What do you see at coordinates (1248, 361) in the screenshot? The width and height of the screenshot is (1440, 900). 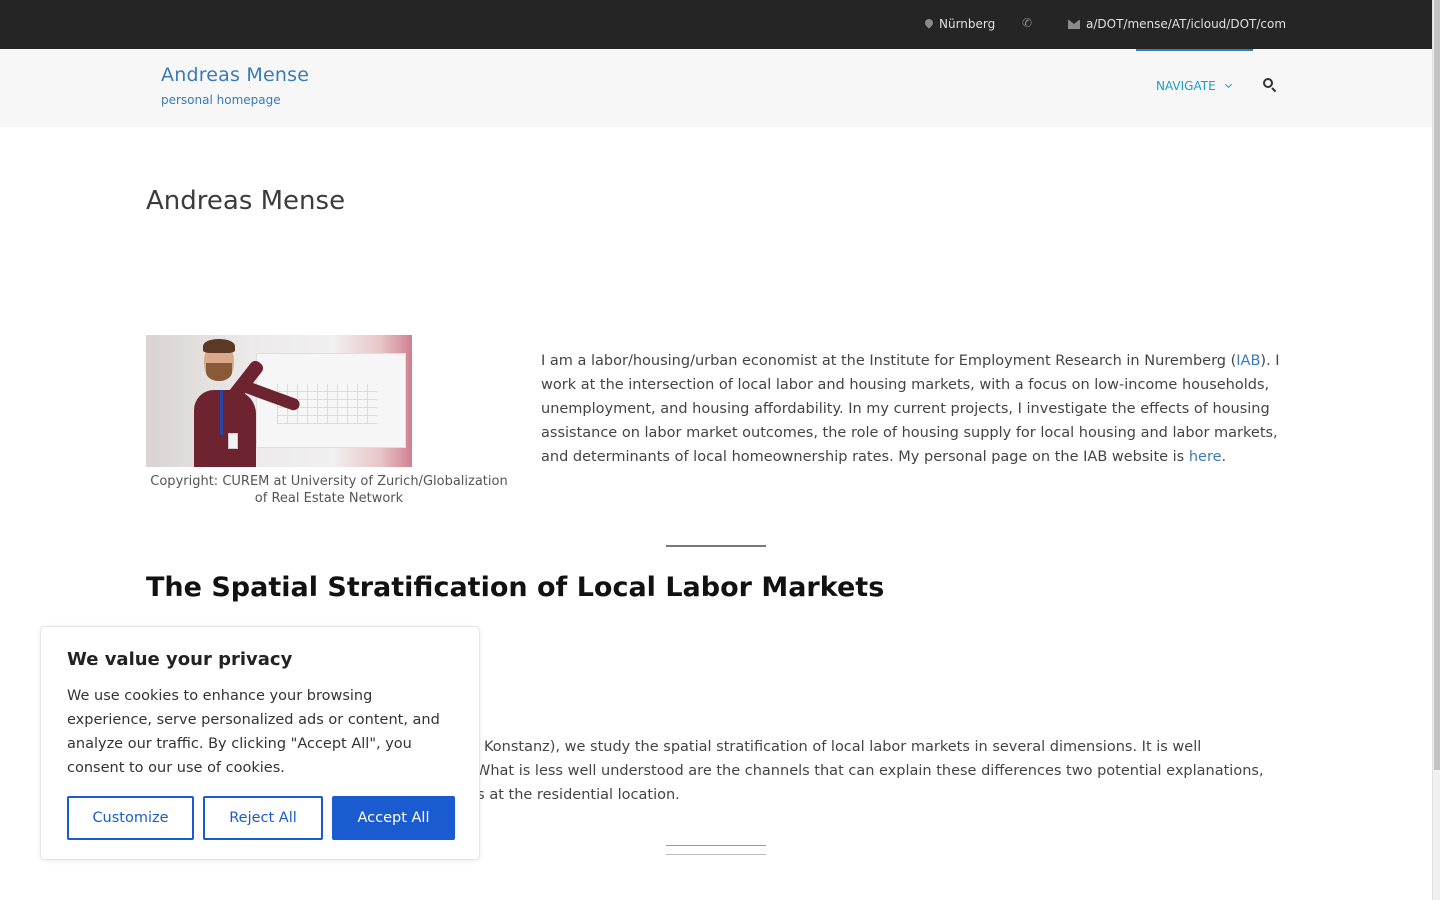 I see `iab-link: IAB` at bounding box center [1248, 361].